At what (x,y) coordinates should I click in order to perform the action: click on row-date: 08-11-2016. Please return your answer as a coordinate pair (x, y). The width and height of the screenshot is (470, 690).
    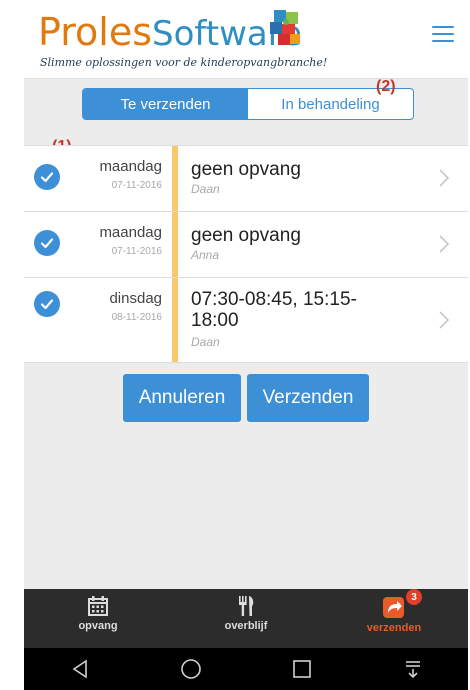
    Looking at the image, I should click on (136, 317).